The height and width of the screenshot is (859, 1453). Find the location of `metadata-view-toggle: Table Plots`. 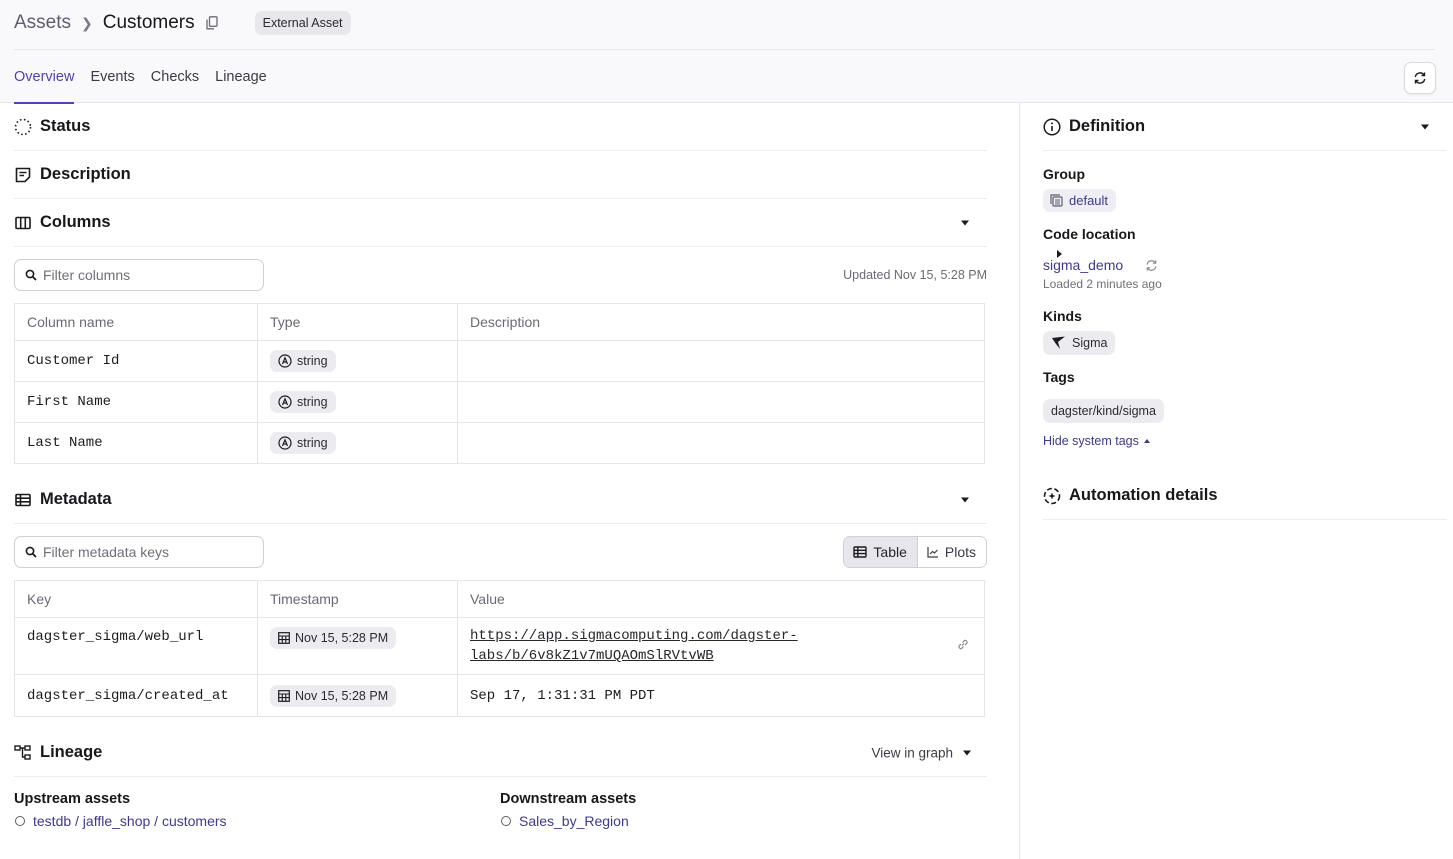

metadata-view-toggle: Table Plots is located at coordinates (915, 552).